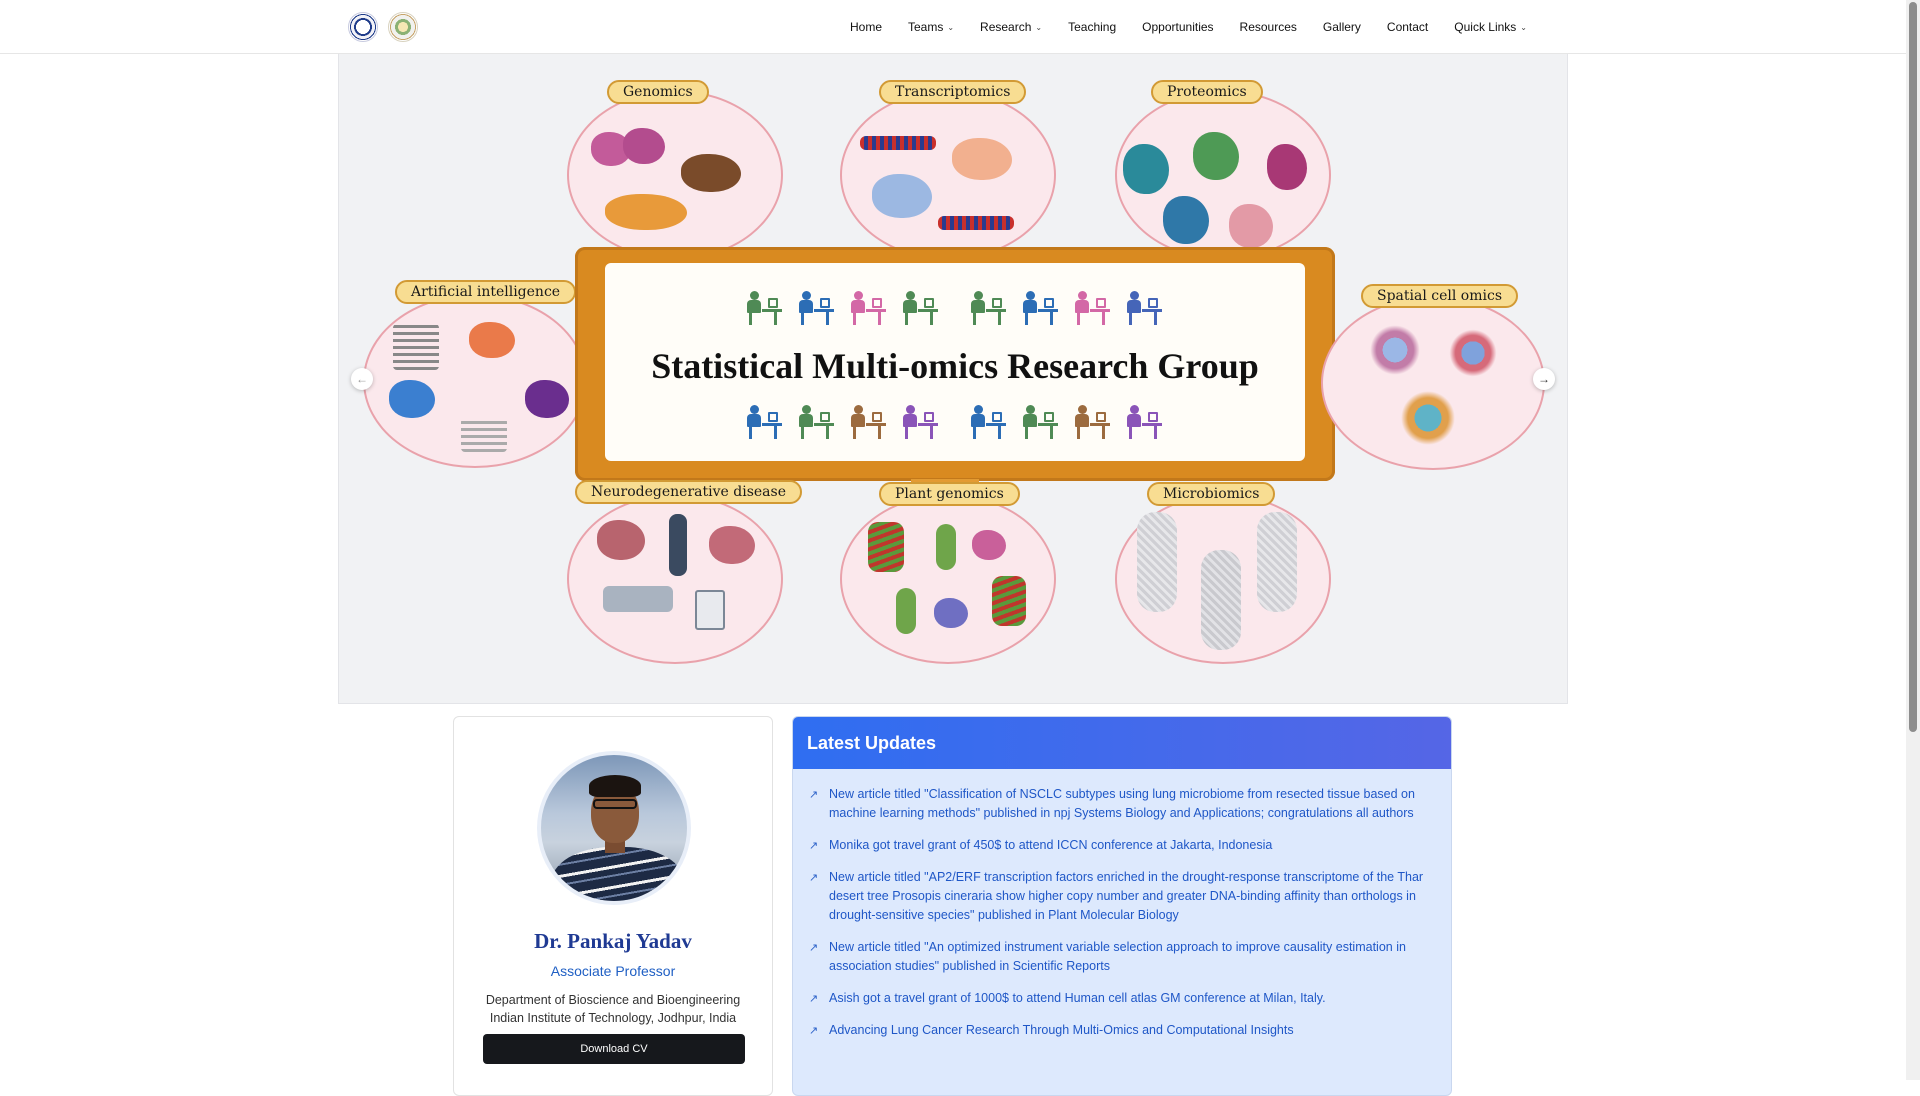  I want to click on title-board: Statistical Multi-omics Research Group, so click(955, 371).